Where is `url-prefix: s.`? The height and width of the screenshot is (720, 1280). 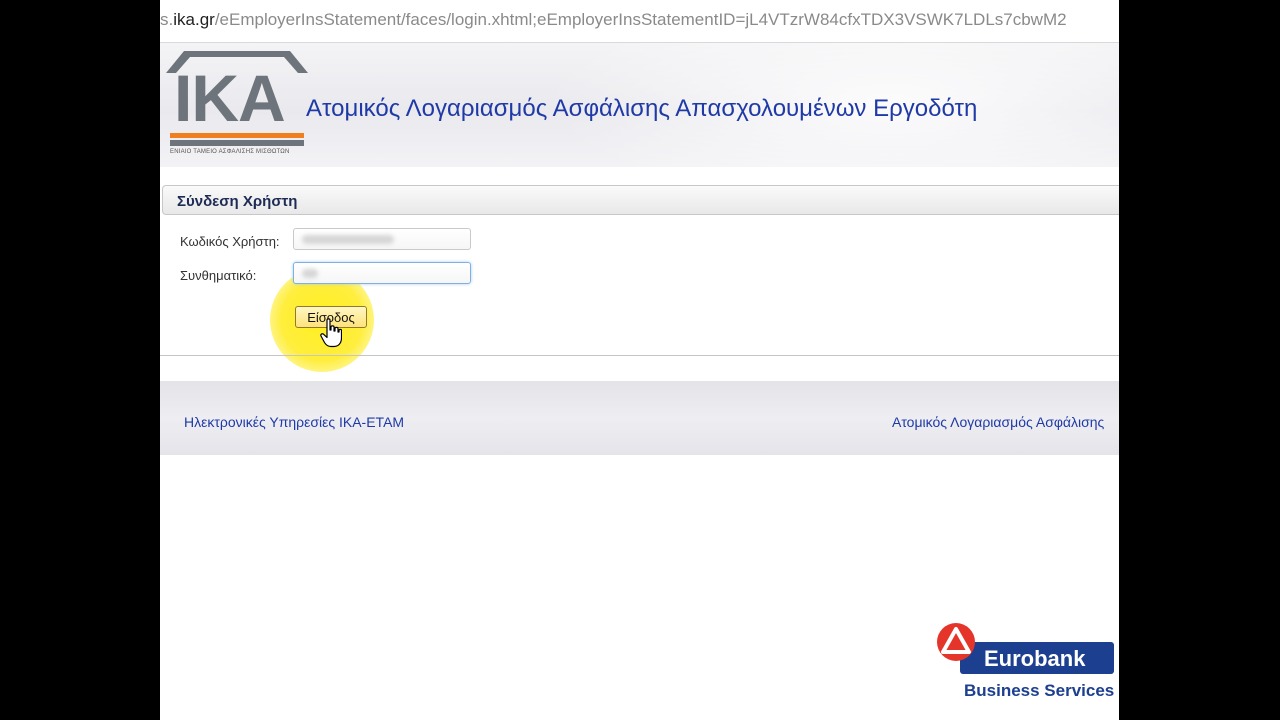 url-prefix: s. is located at coordinates (167, 19).